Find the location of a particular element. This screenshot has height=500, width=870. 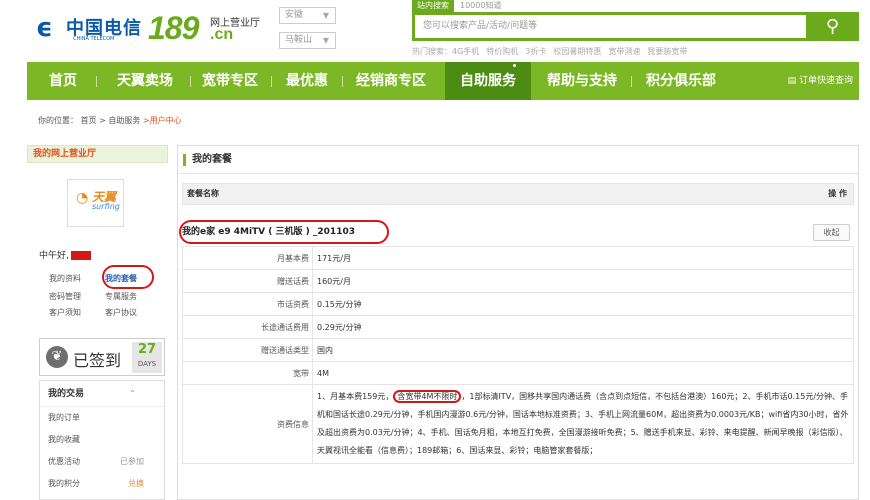

avatar: ◔ 天翼 surfing is located at coordinates (95, 203).